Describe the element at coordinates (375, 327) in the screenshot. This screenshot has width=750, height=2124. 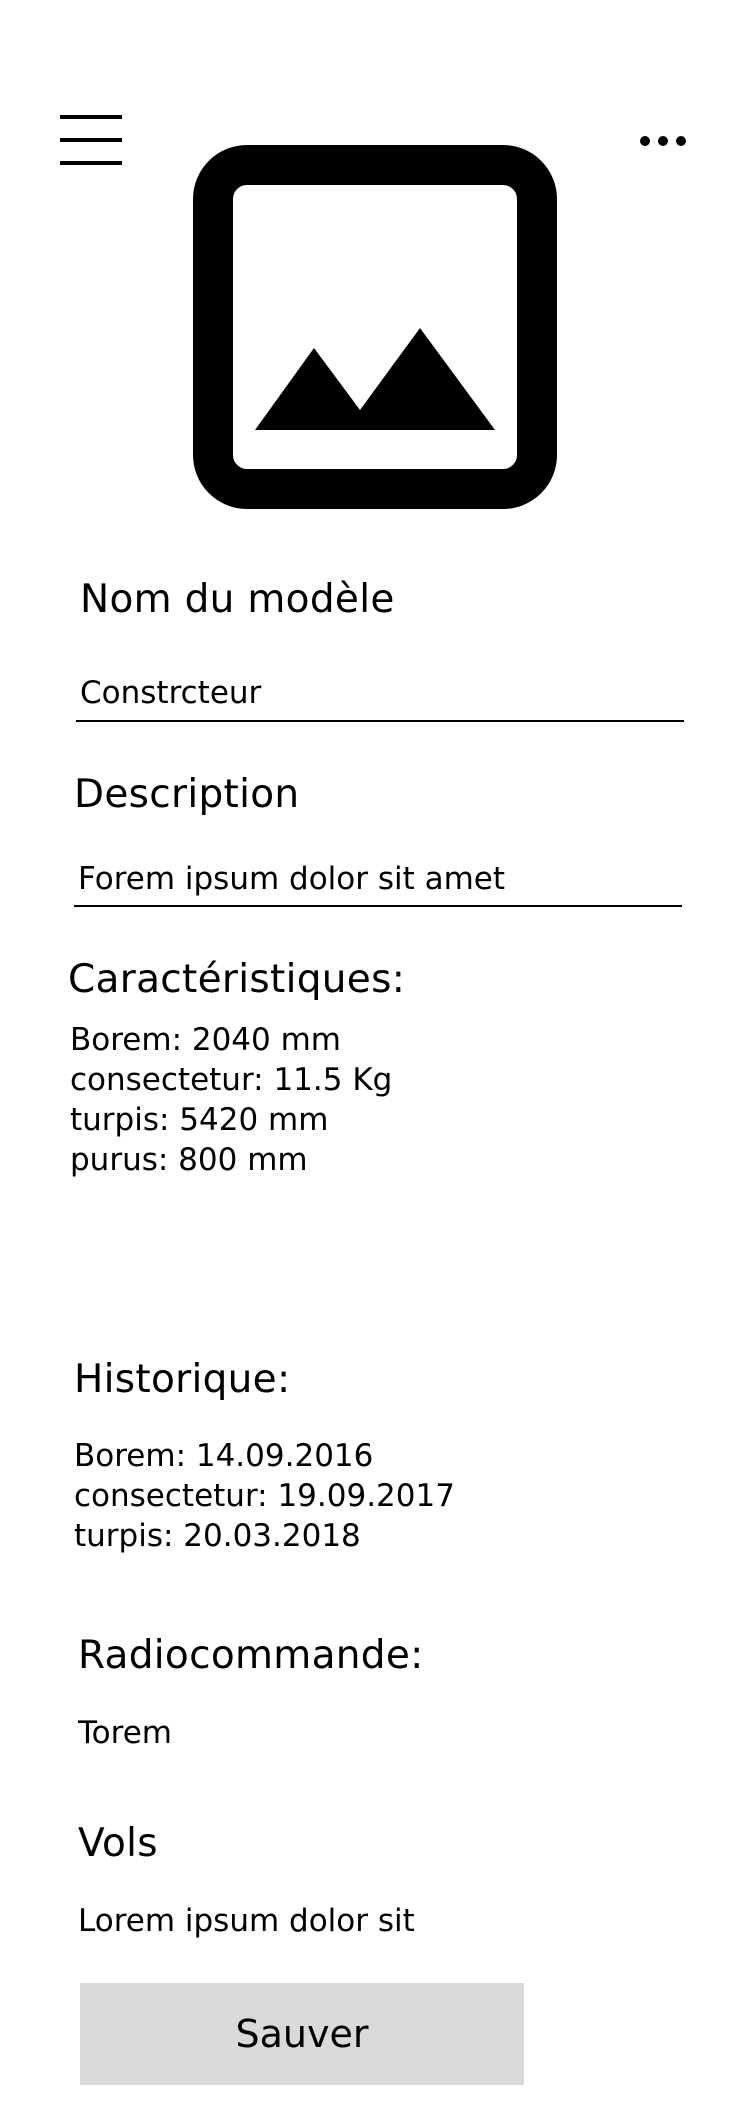
I see `image-placeholder-icon` at that location.